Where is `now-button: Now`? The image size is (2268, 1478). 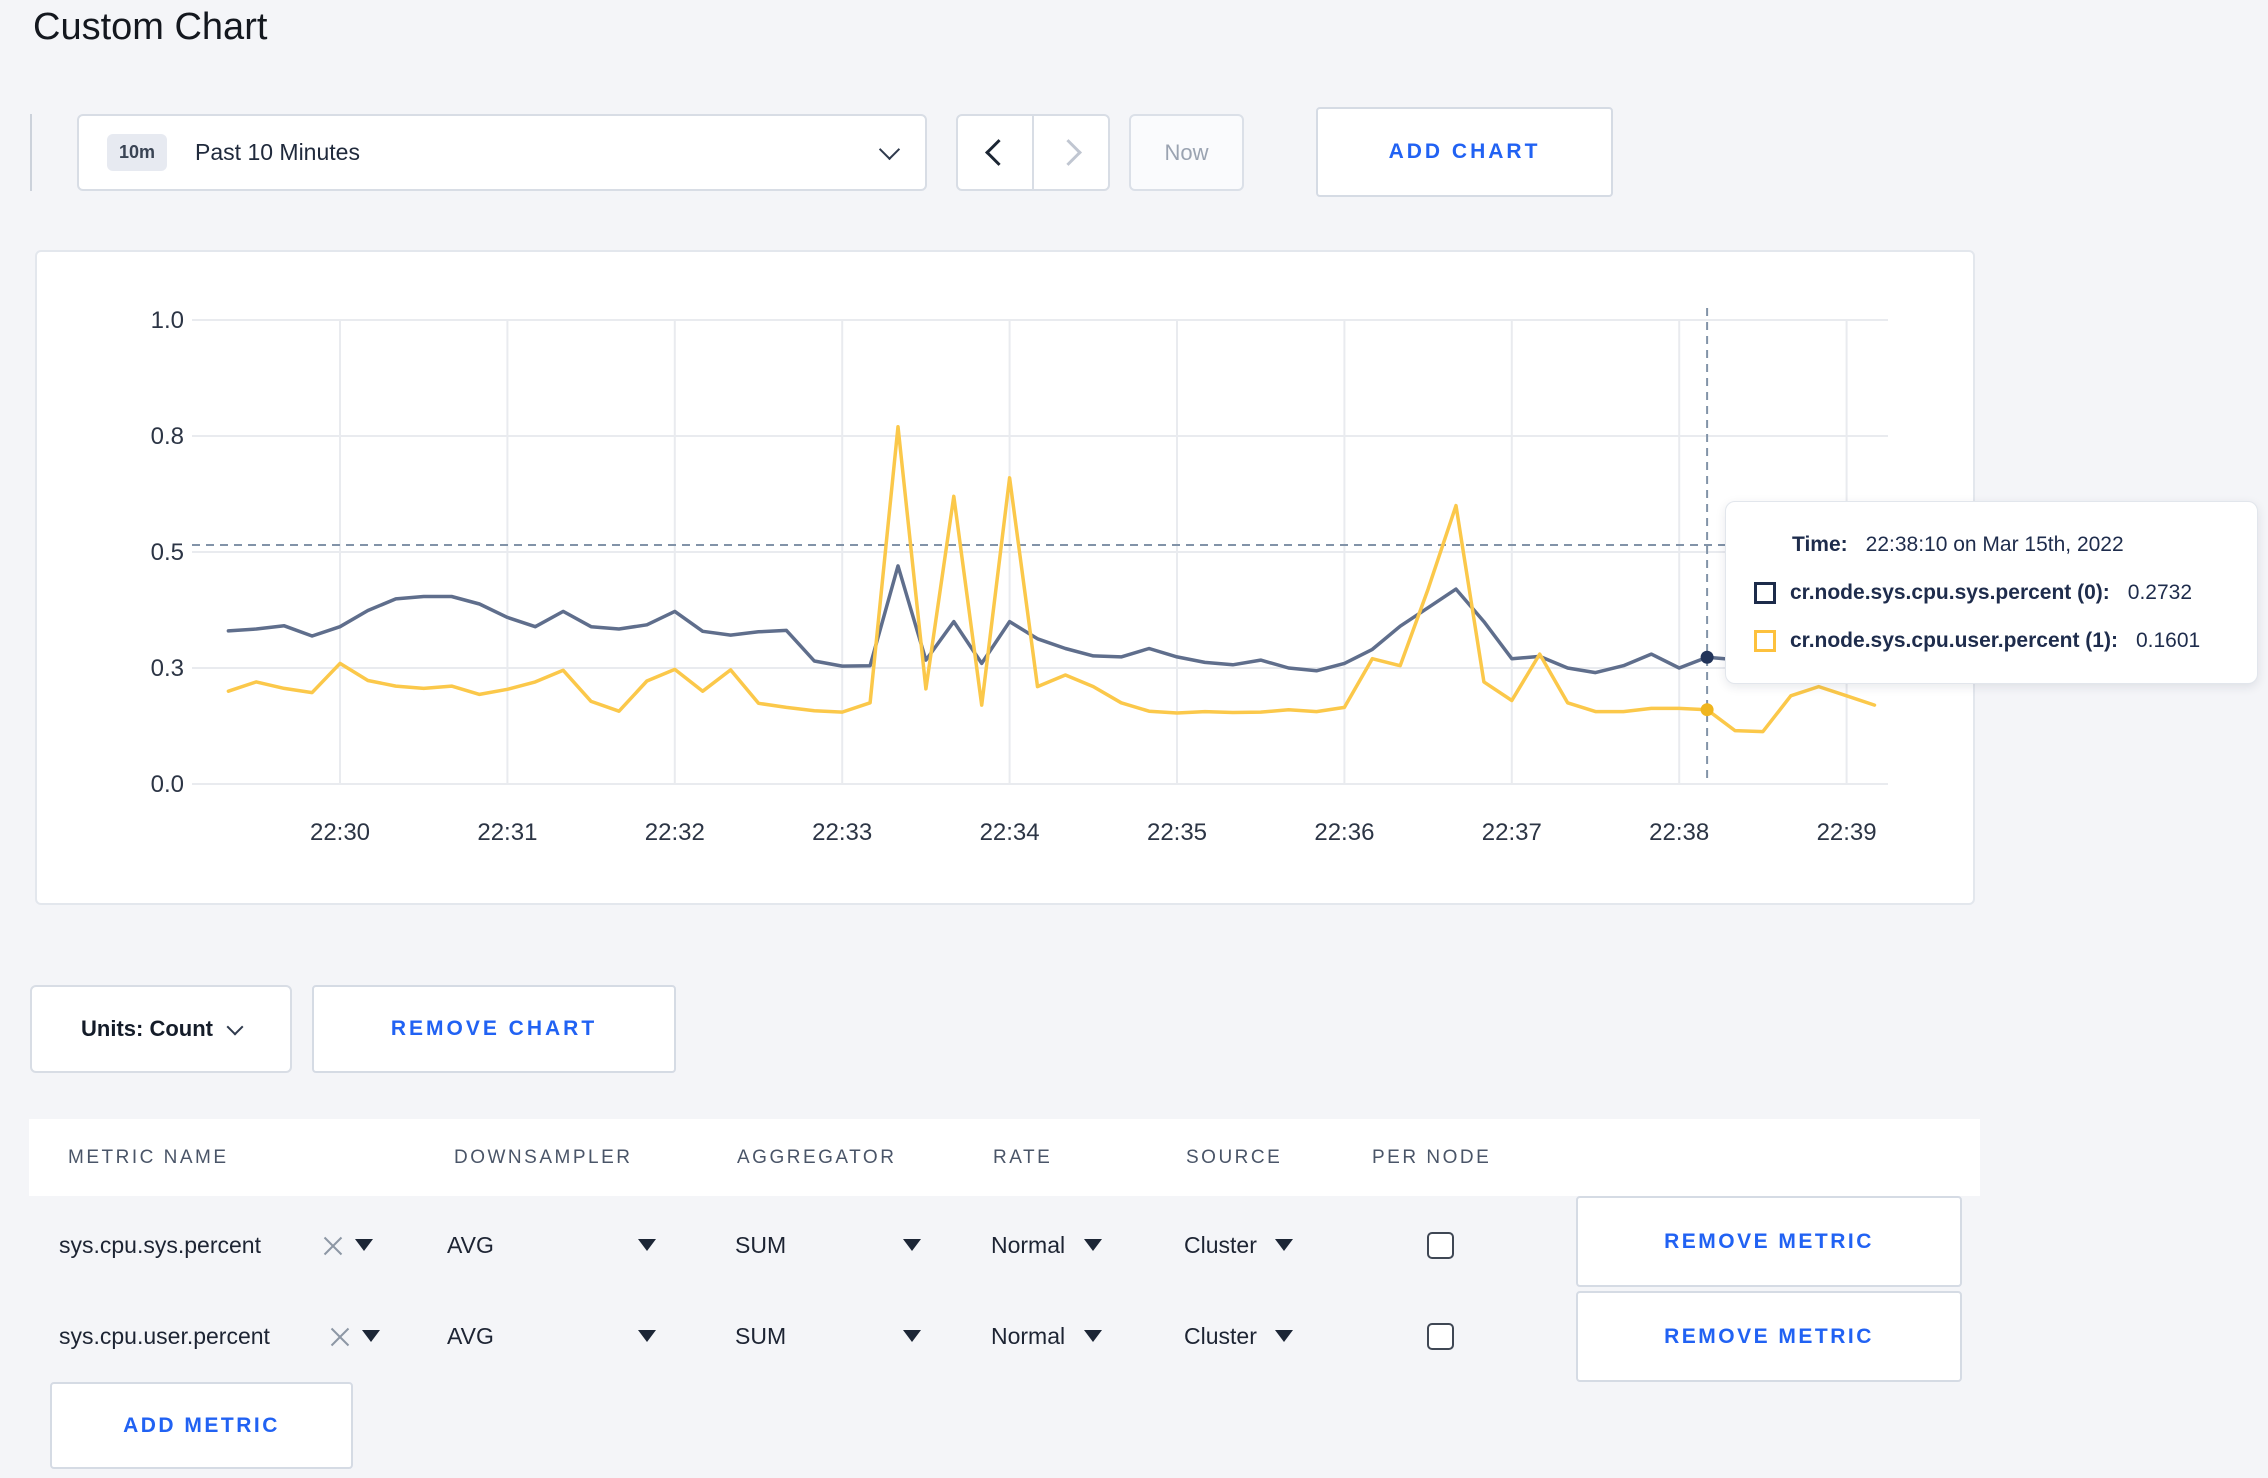
now-button: Now is located at coordinates (1186, 152).